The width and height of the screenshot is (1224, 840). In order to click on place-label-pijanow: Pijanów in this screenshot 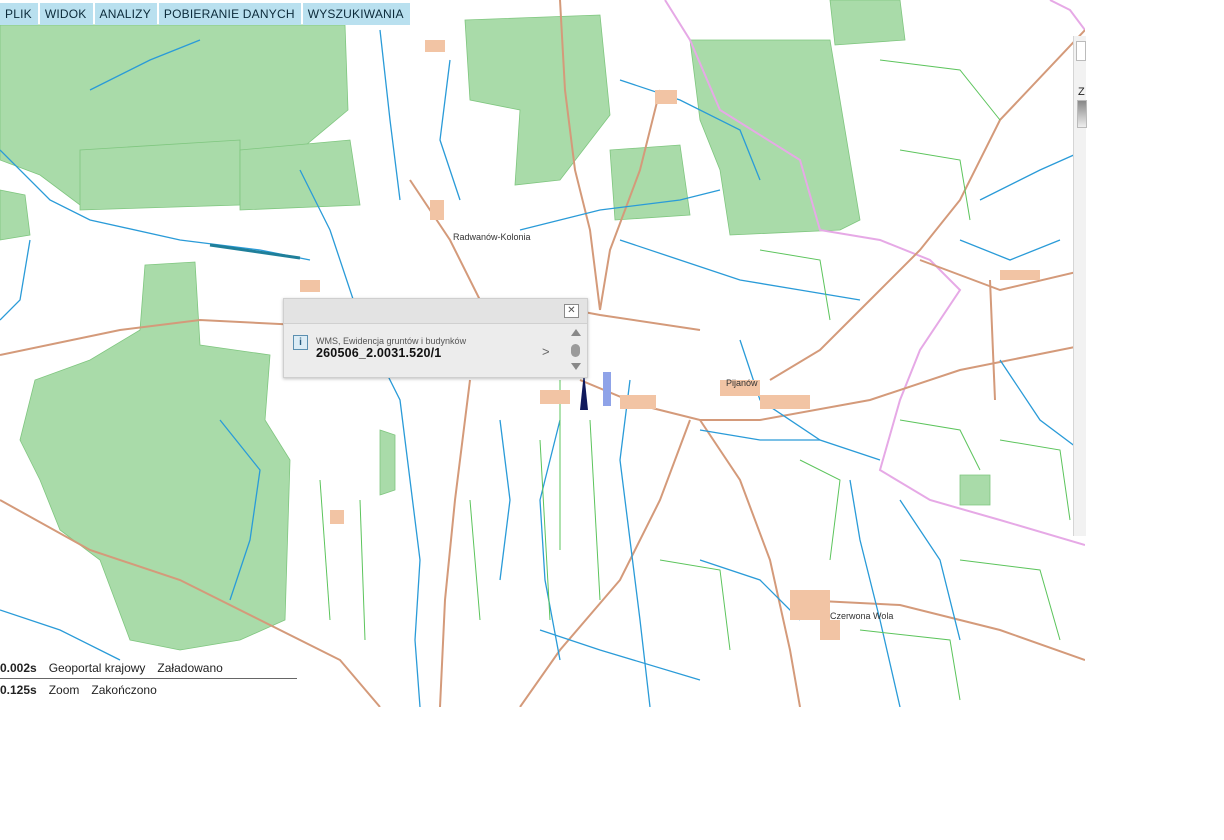, I will do `click(742, 383)`.